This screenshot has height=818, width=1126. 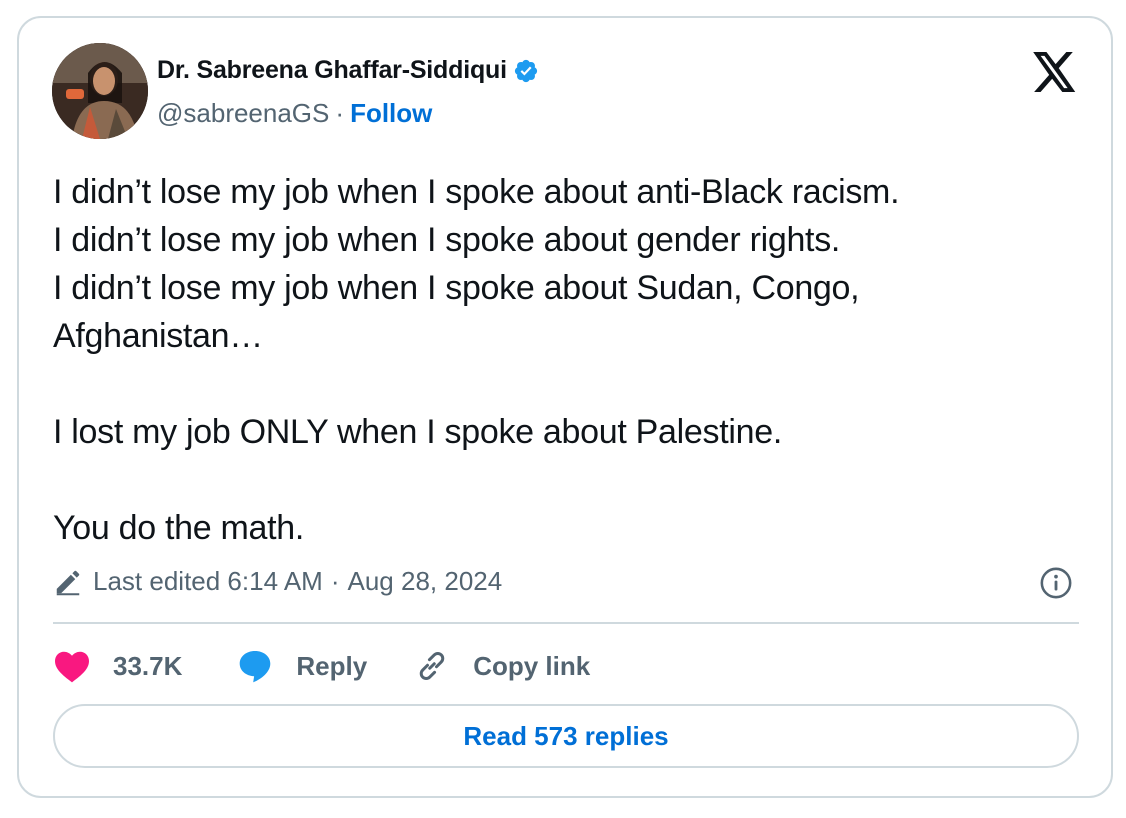 What do you see at coordinates (1055, 72) in the screenshot?
I see `x-logo-icon` at bounding box center [1055, 72].